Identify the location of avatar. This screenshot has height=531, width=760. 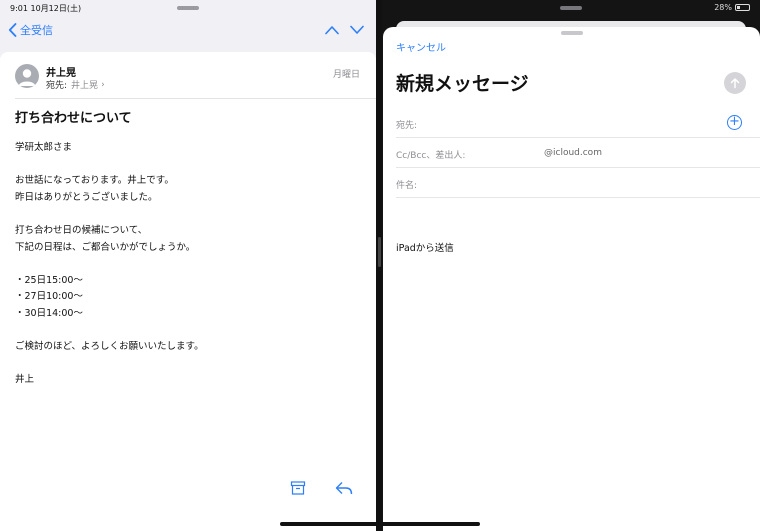
(27, 76).